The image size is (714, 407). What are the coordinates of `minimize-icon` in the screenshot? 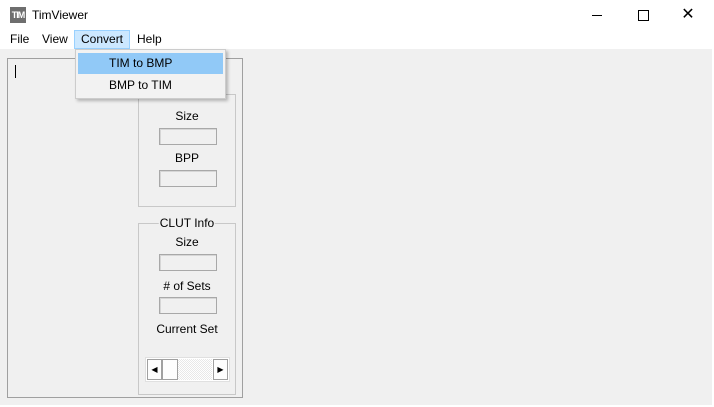 It's located at (597, 15).